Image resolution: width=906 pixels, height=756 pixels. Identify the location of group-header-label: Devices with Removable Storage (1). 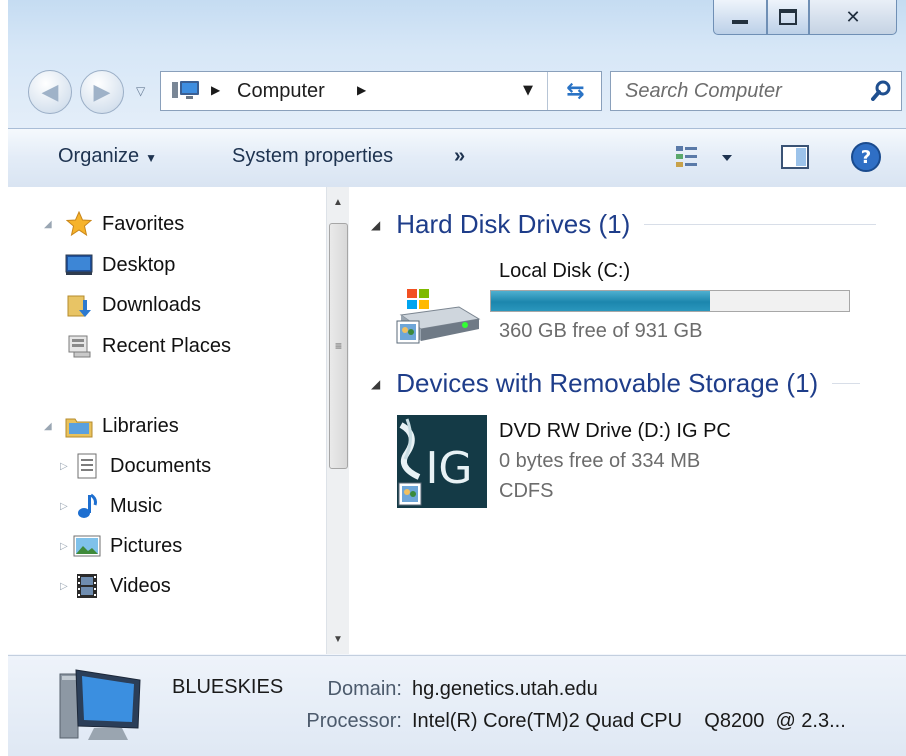
(607, 383).